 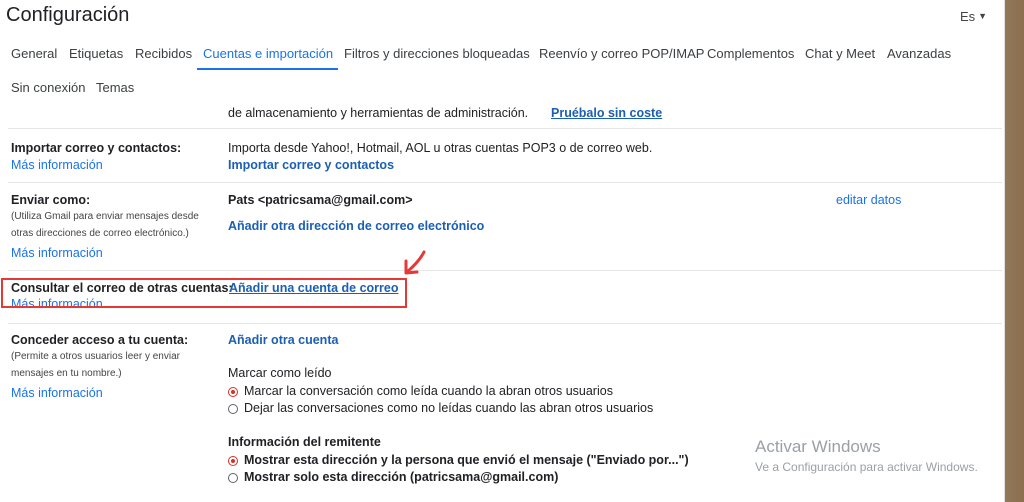 What do you see at coordinates (267, 69) in the screenshot?
I see `active-tab-indicator` at bounding box center [267, 69].